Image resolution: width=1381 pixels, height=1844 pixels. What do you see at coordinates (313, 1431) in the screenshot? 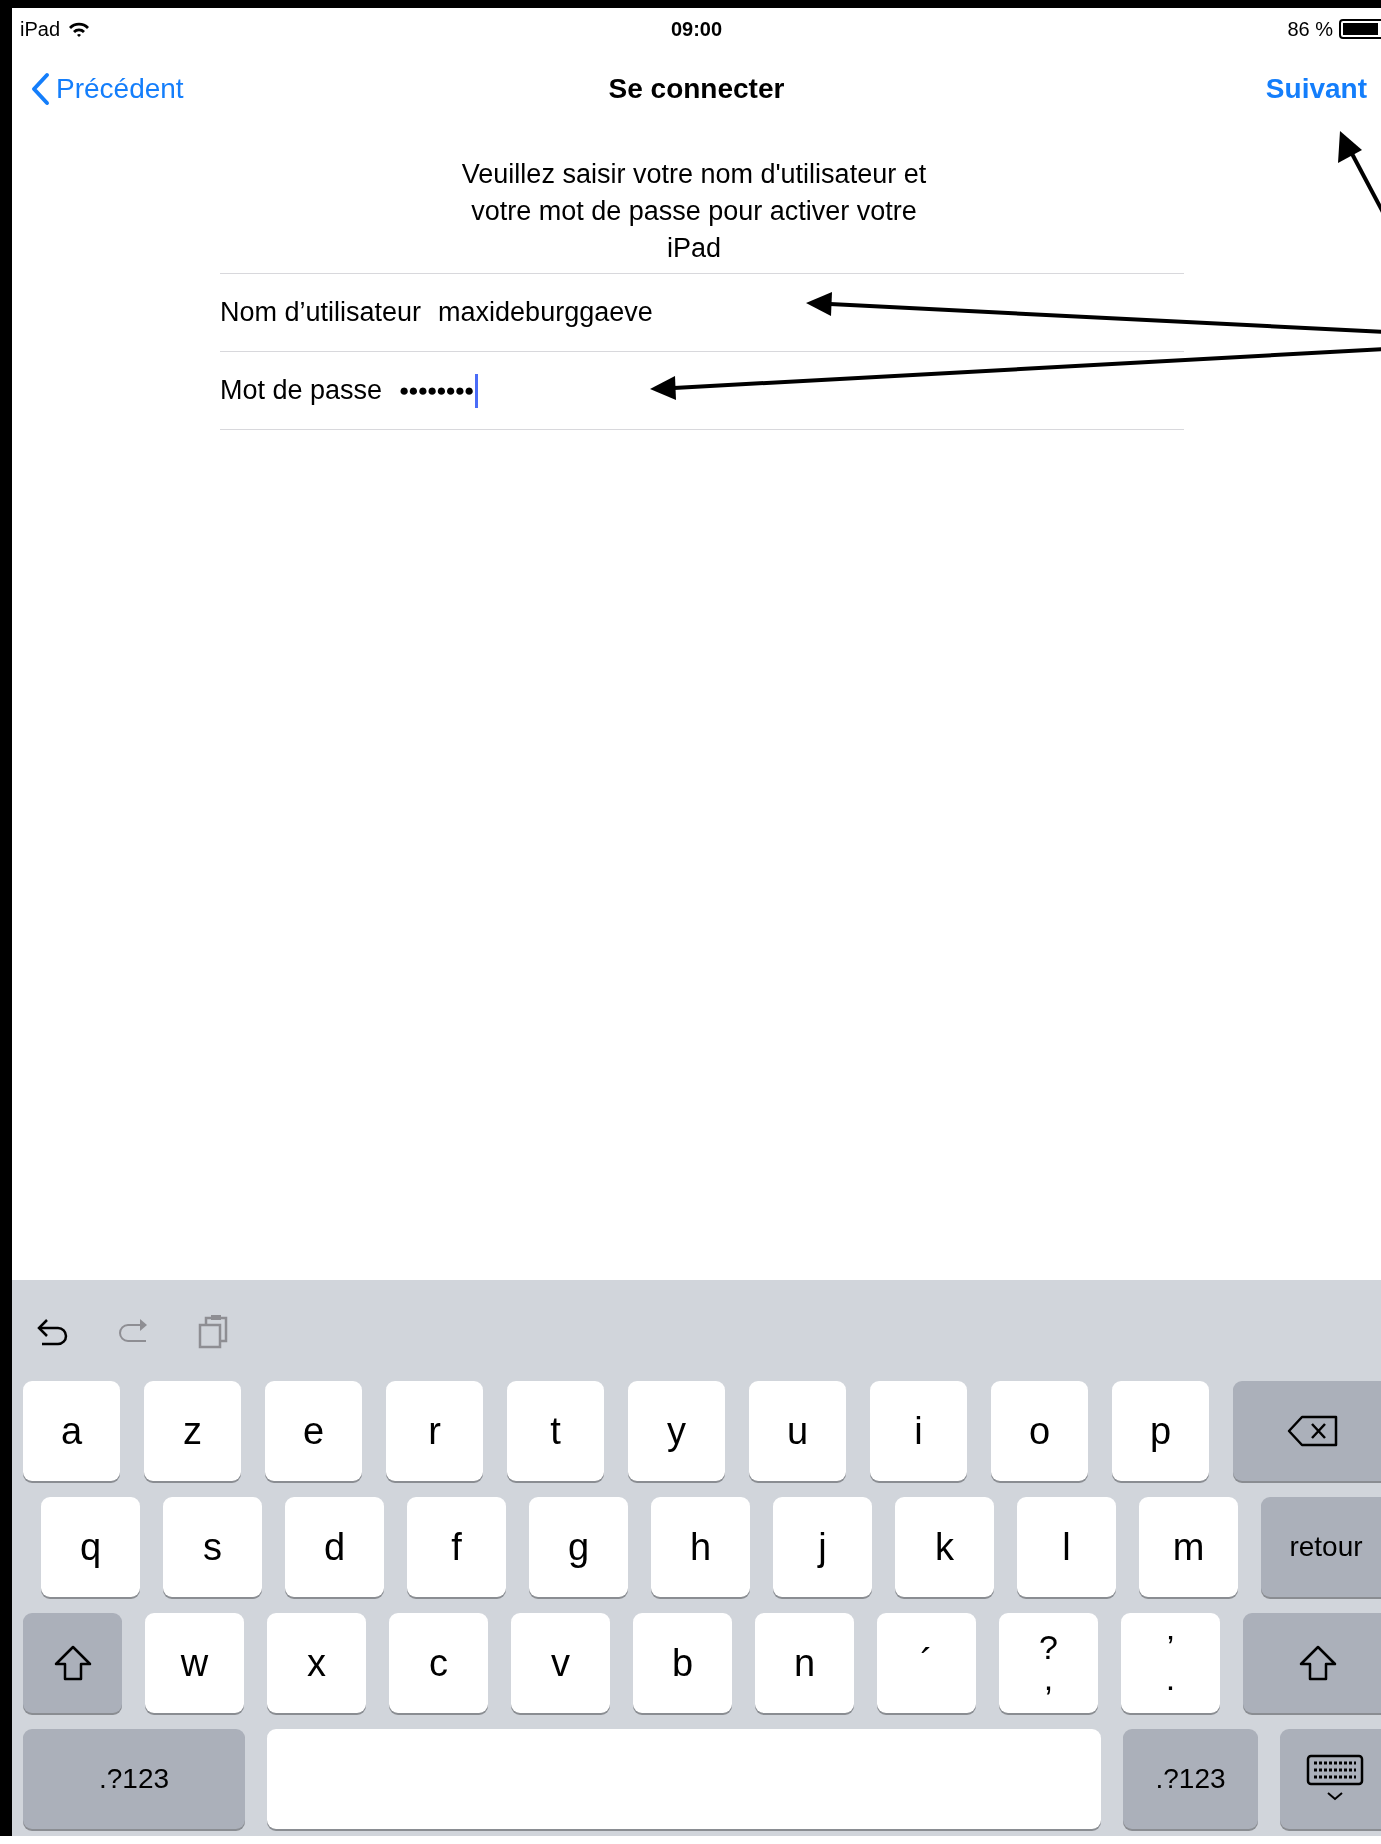
I see `key: e` at bounding box center [313, 1431].